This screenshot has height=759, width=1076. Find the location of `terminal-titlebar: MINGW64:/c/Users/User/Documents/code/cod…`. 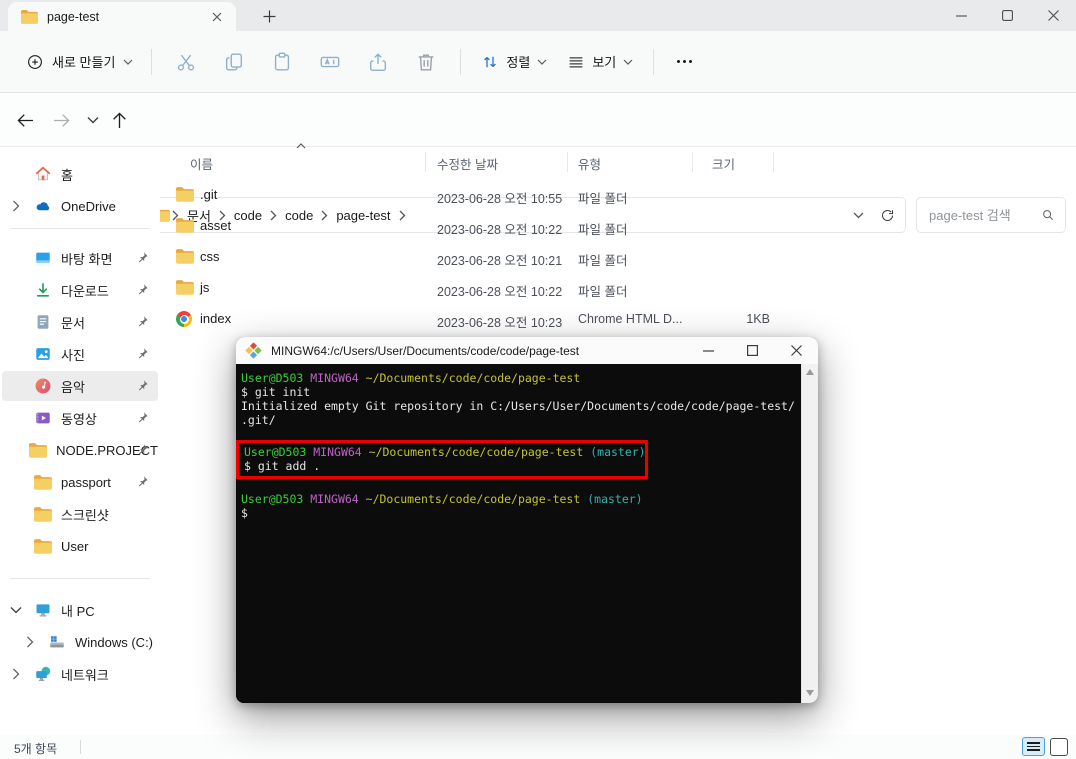

terminal-titlebar: MINGW64:/c/Users/User/Documents/code/cod… is located at coordinates (527, 350).